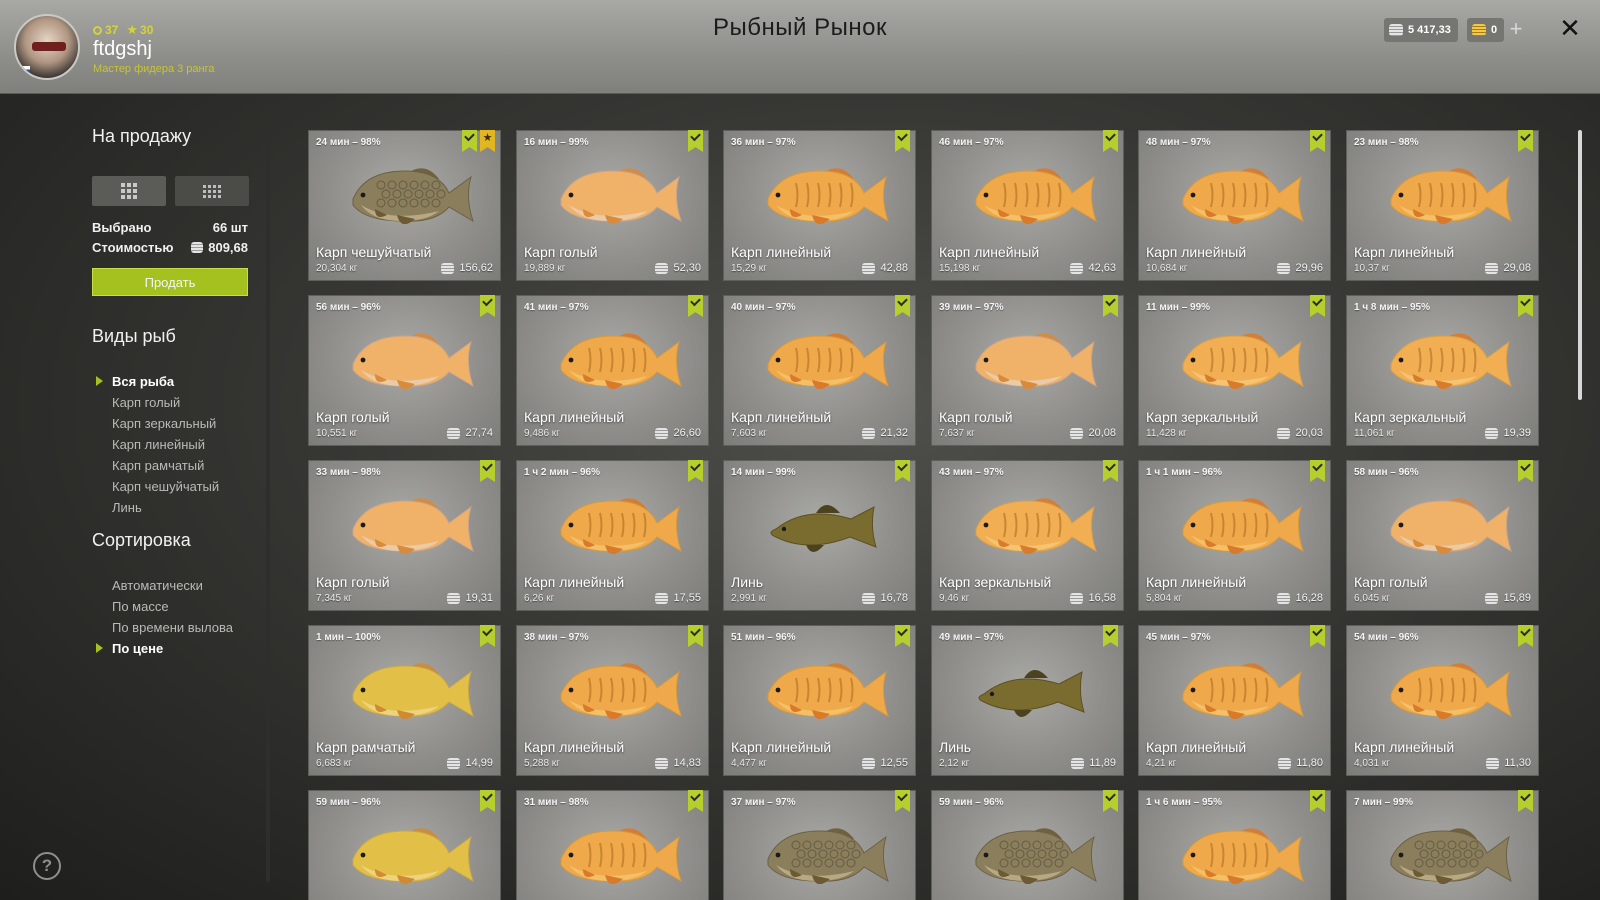 Image resolution: width=1600 pixels, height=900 pixels. Describe the element at coordinates (1234, 845) in the screenshot. I see `fish-card: 1 ч 6 мин – 95%` at that location.